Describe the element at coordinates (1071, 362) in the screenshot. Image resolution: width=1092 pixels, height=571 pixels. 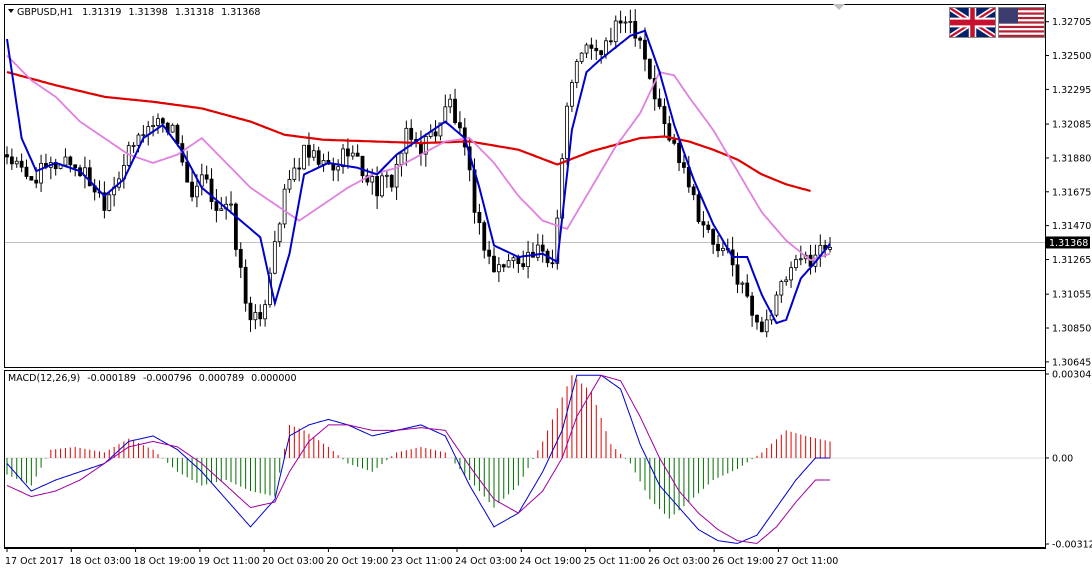
I see `price-tick-label: 1.30645` at that location.